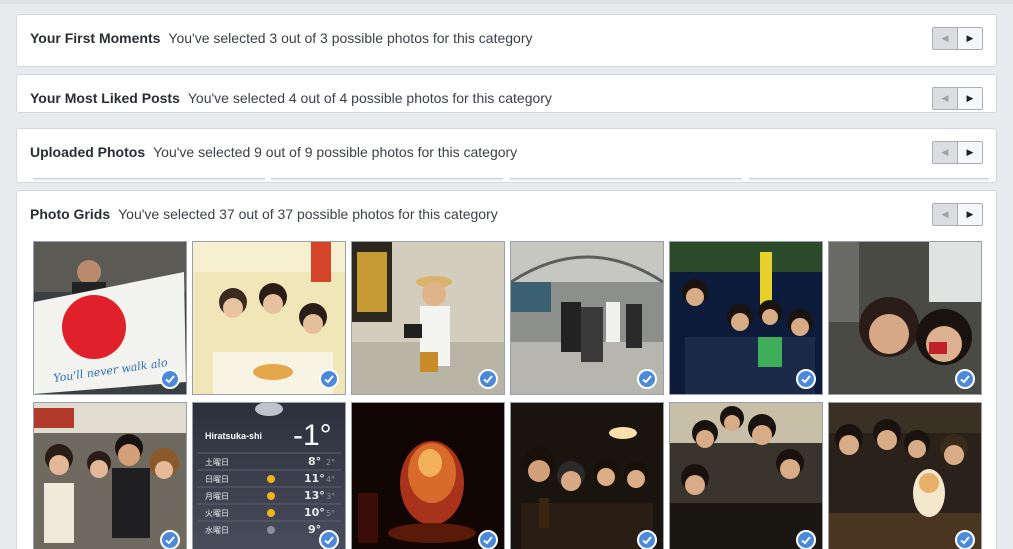  I want to click on category-title: Photo Grids, so click(70, 214).